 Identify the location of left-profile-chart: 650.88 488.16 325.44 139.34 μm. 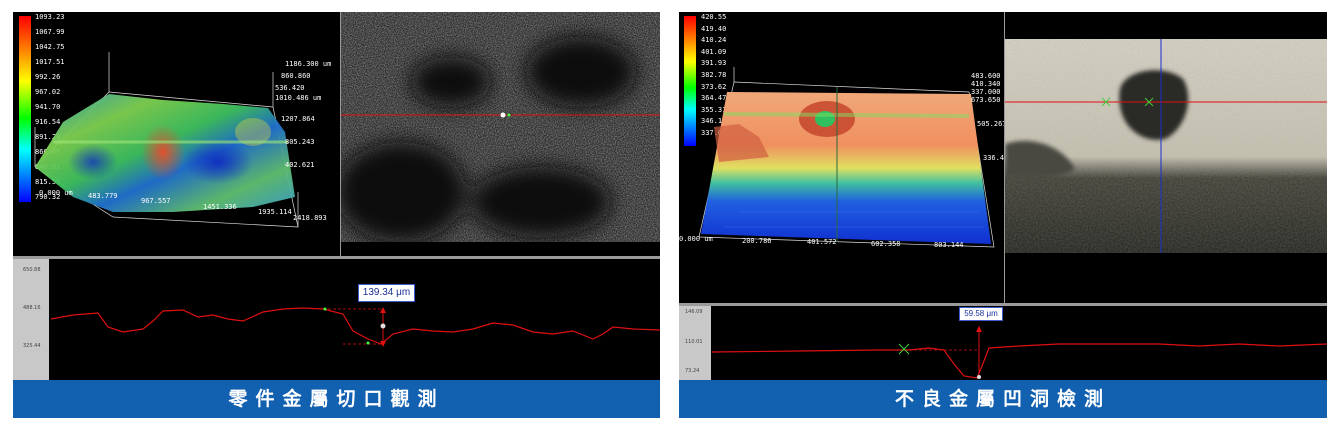
(336, 319).